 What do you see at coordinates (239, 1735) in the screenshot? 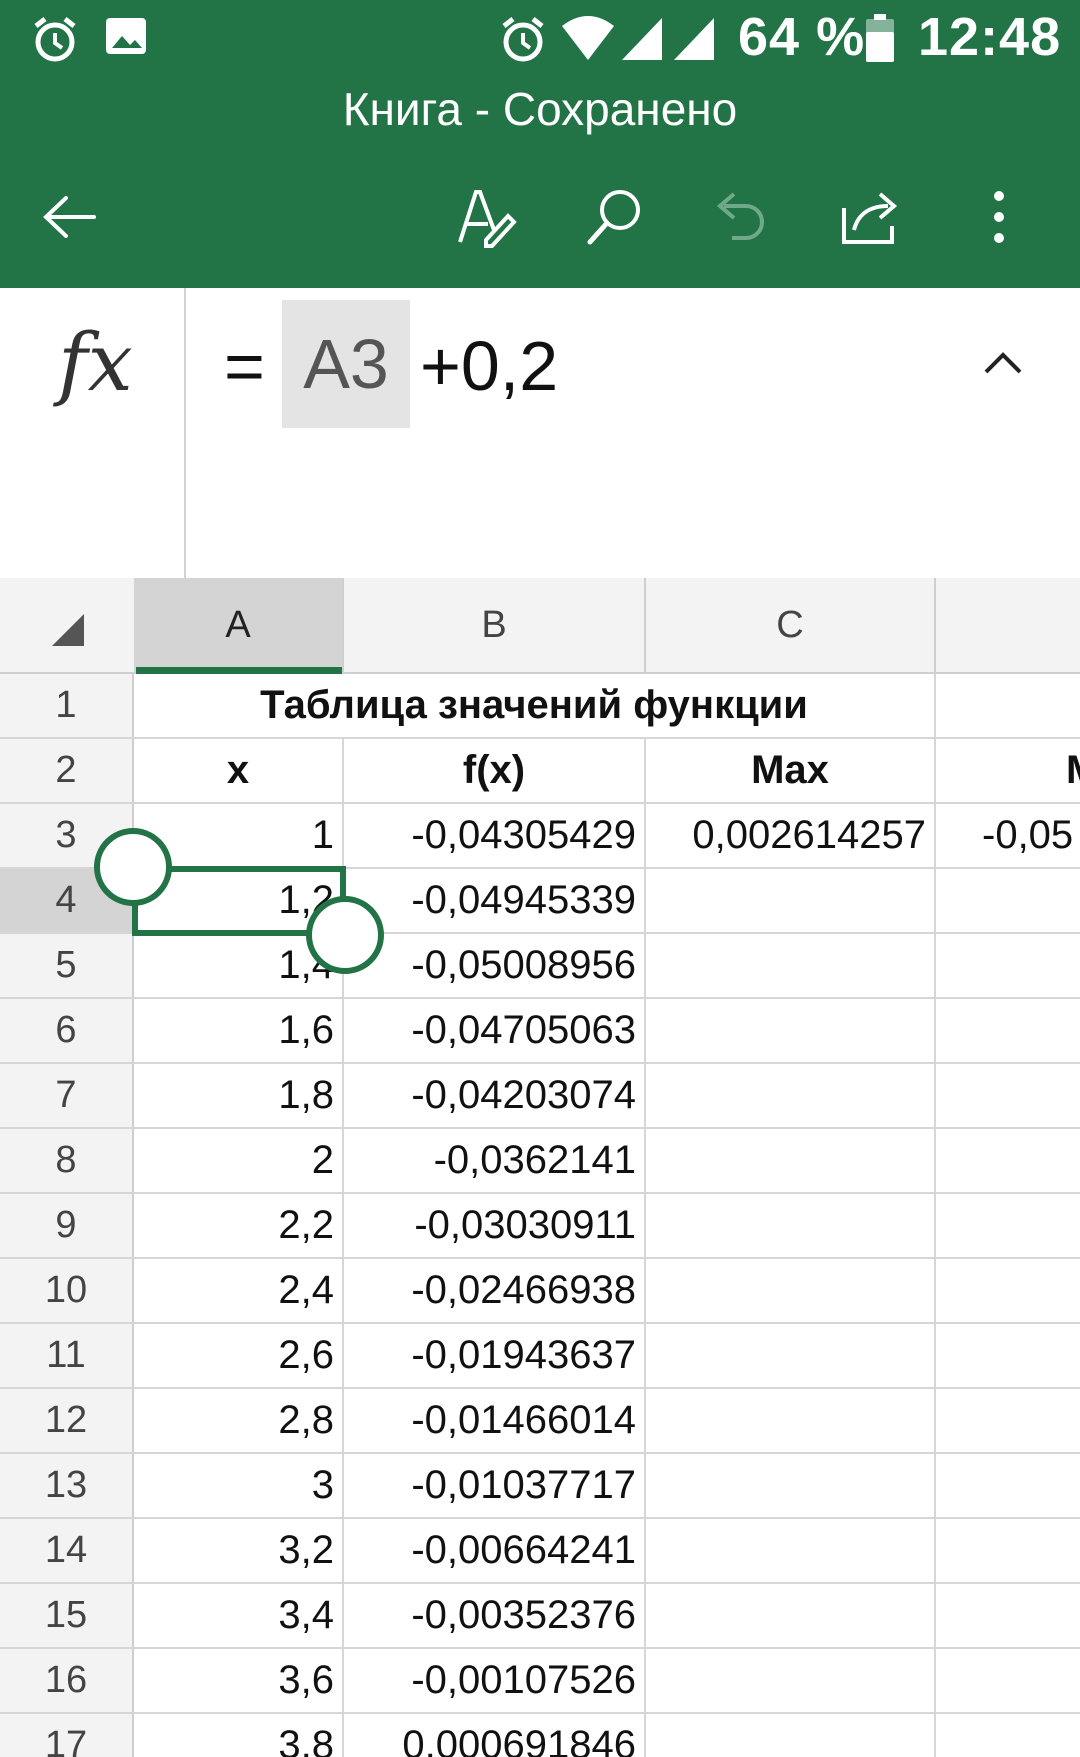
I see `cell: 3,8` at bounding box center [239, 1735].